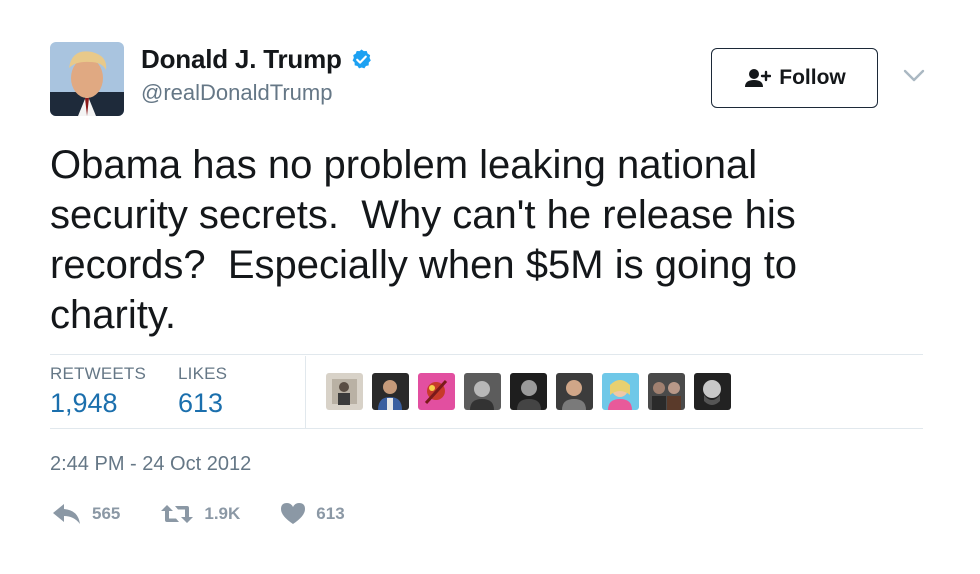  What do you see at coordinates (87, 79) in the screenshot?
I see `profile-avatar` at bounding box center [87, 79].